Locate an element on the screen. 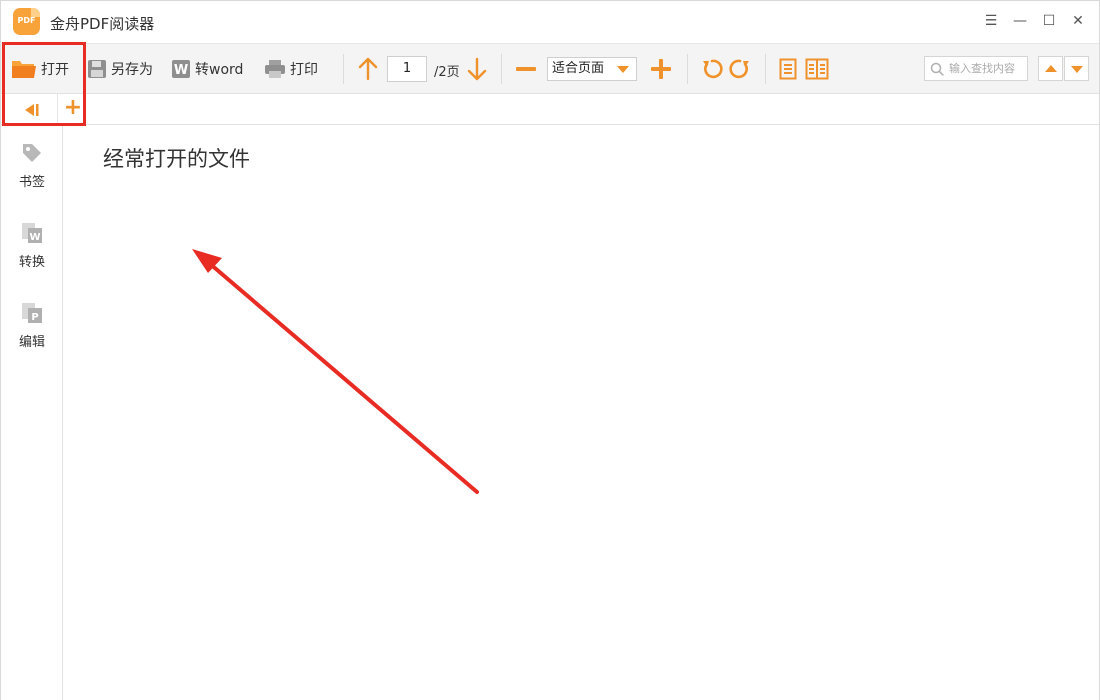 This screenshot has width=1100, height=700. arrow-down-icon is located at coordinates (477, 69).